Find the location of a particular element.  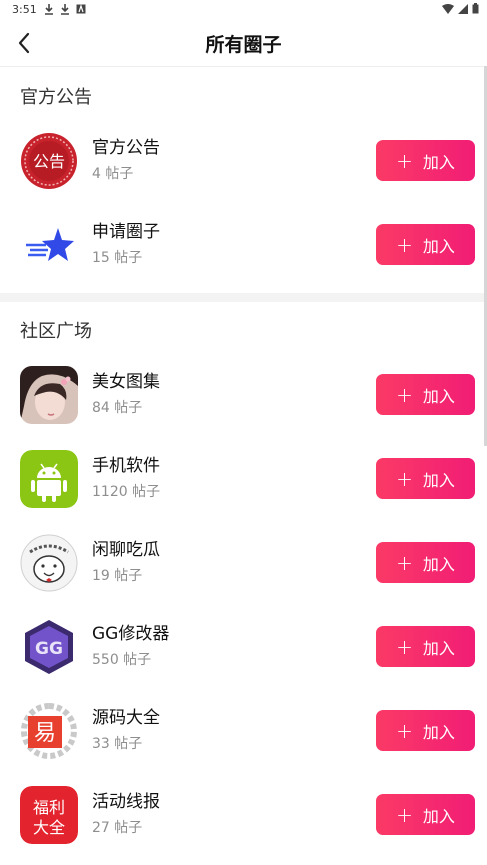

page-title: 所有圈子 is located at coordinates (243, 45).